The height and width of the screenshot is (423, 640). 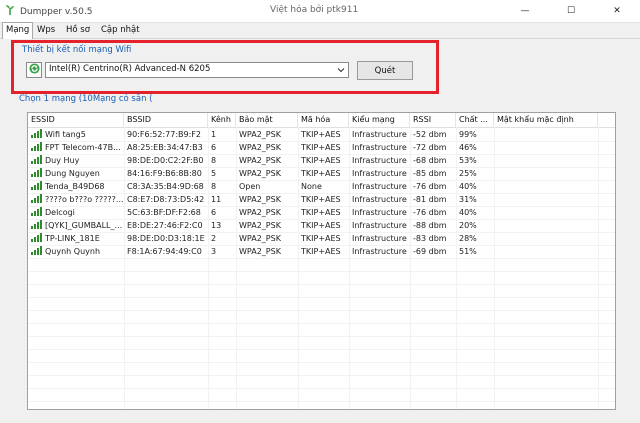 I want to click on cell-essid: Duy Huy, so click(x=76, y=160).